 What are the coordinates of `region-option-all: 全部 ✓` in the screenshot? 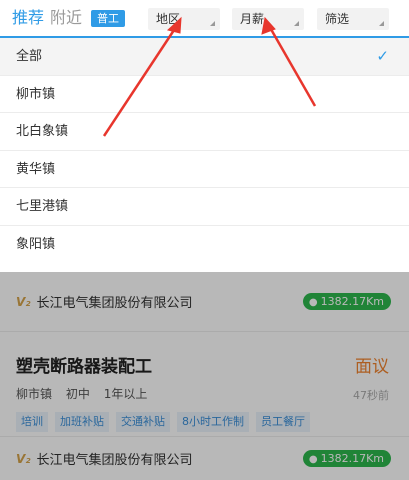 It's located at (204, 57).